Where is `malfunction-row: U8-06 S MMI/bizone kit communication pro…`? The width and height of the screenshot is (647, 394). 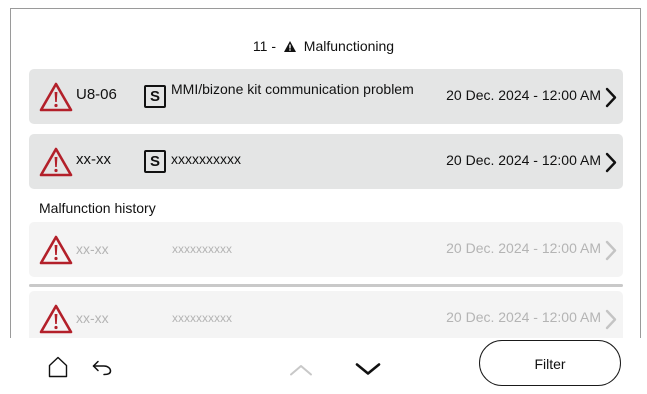
malfunction-row: U8-06 S MMI/bizone kit communication pro… is located at coordinates (326, 96).